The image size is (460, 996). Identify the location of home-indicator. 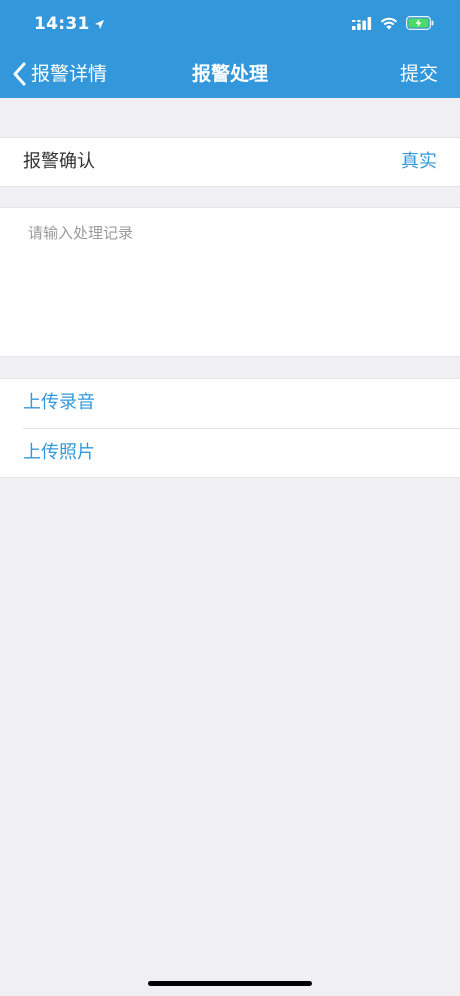
(230, 983).